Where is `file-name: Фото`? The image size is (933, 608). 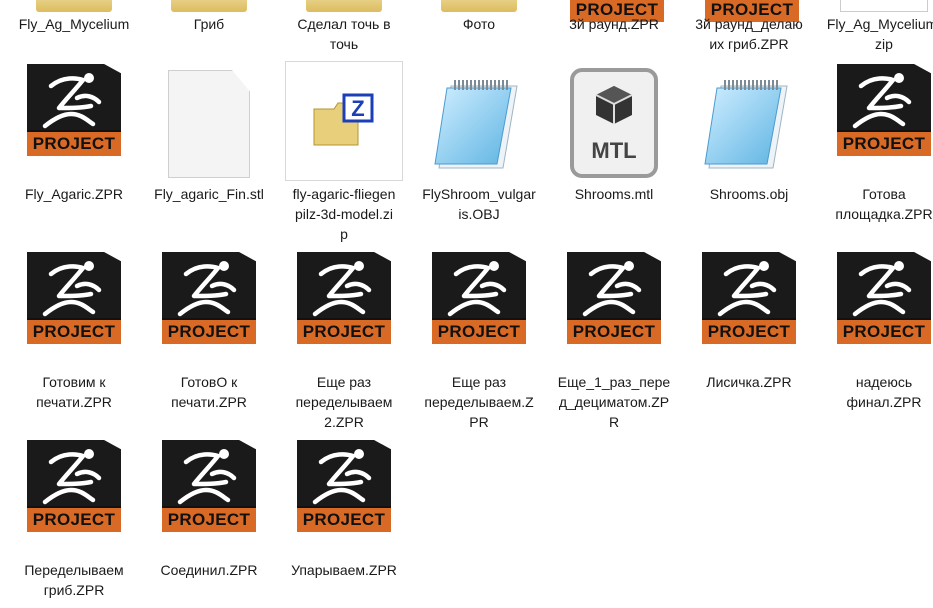
file-name: Фото is located at coordinates (479, 24).